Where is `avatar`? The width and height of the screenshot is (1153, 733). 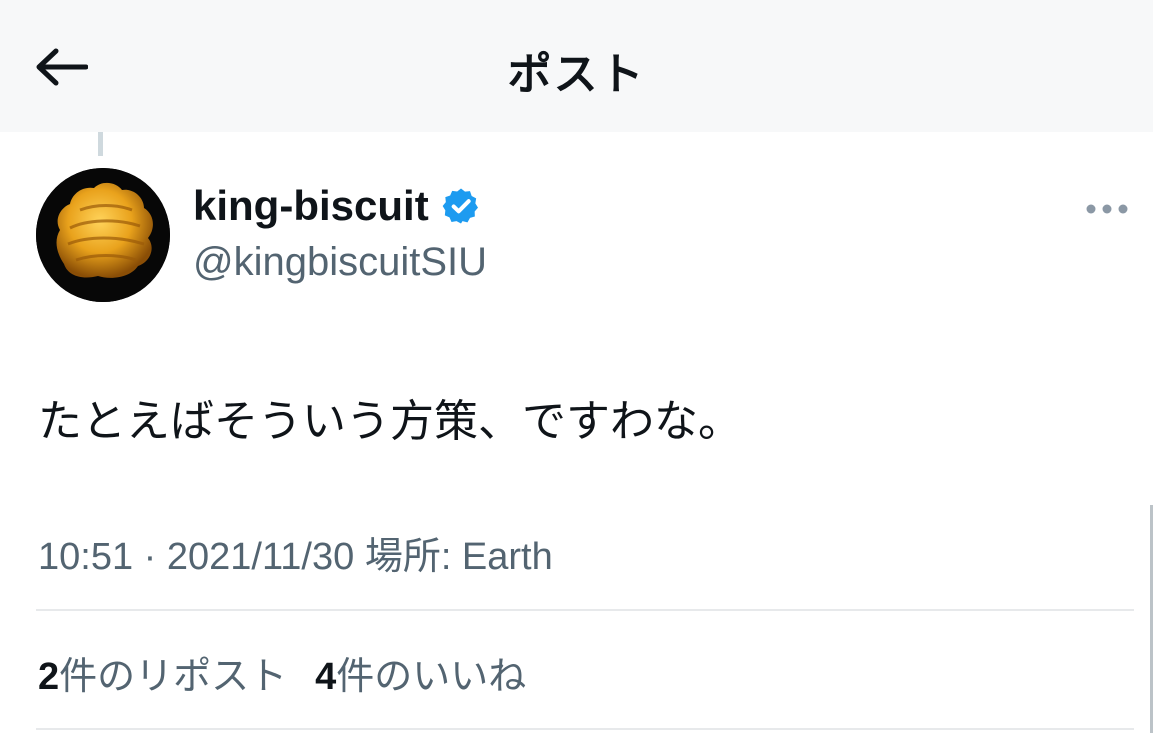
avatar is located at coordinates (103, 235).